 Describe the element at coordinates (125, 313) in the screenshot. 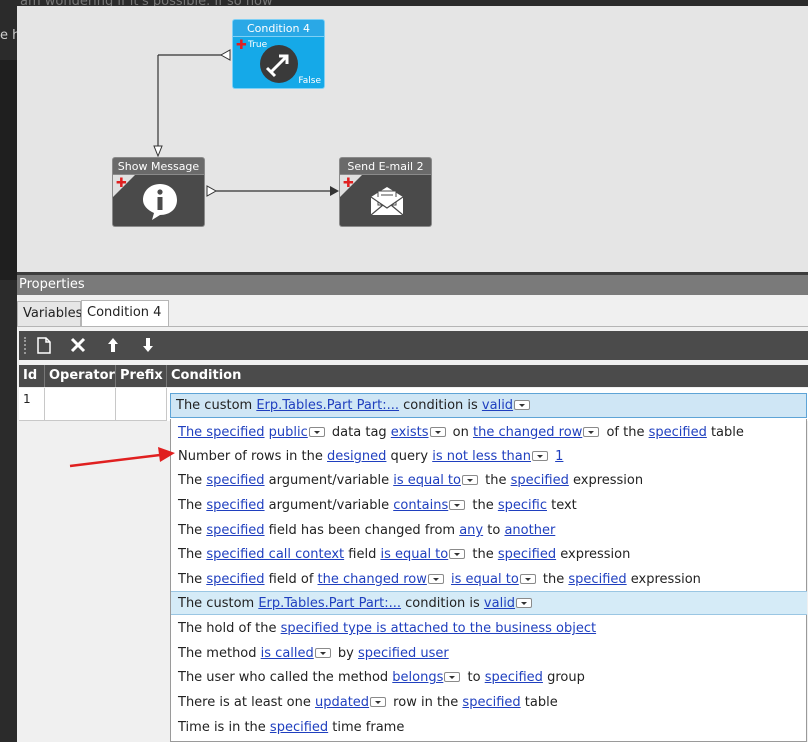

I see `tab-condition-4: Condition 4` at that location.